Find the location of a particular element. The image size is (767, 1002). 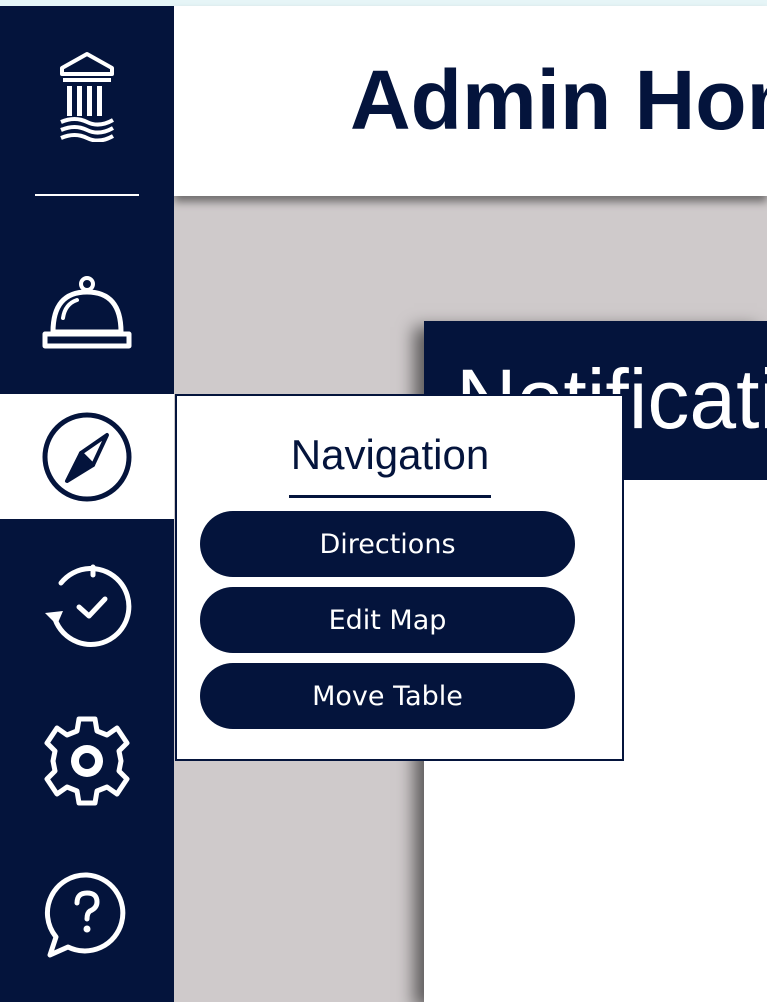

edit-map-button: Edit Map is located at coordinates (387, 620).